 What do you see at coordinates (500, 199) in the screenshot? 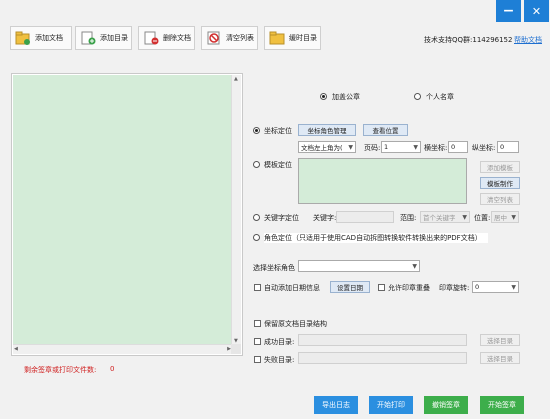
I see `clear-template-button: 清空列表` at bounding box center [500, 199].